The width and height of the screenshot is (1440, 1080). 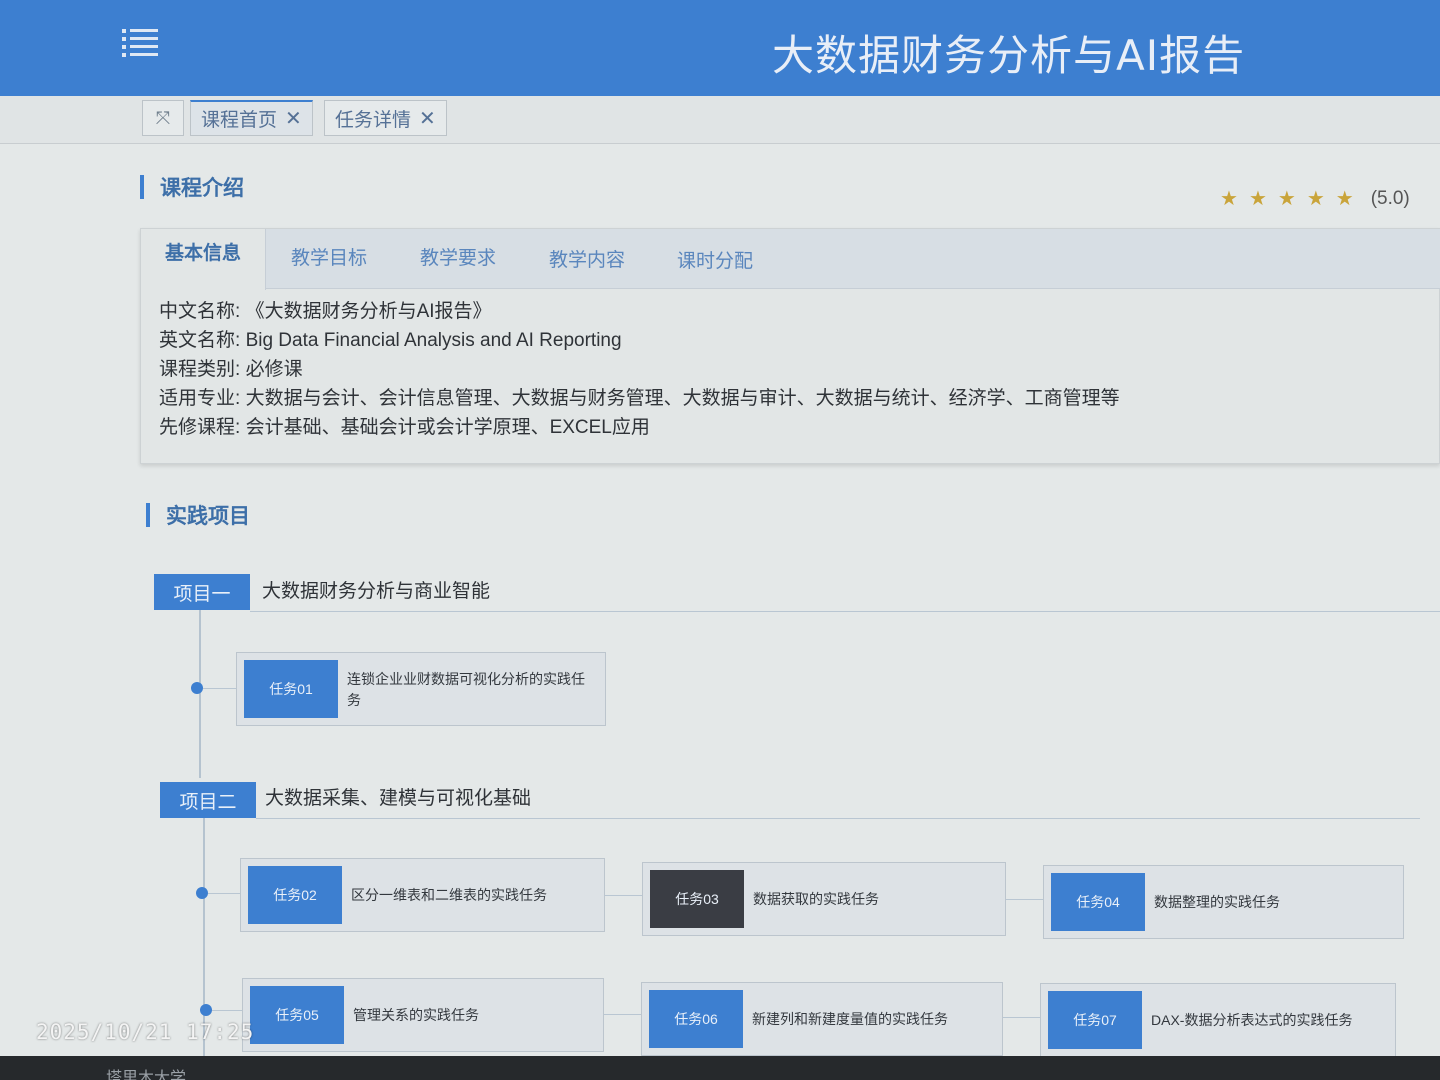 I want to click on info-key: 适用专业:, so click(x=200, y=398).